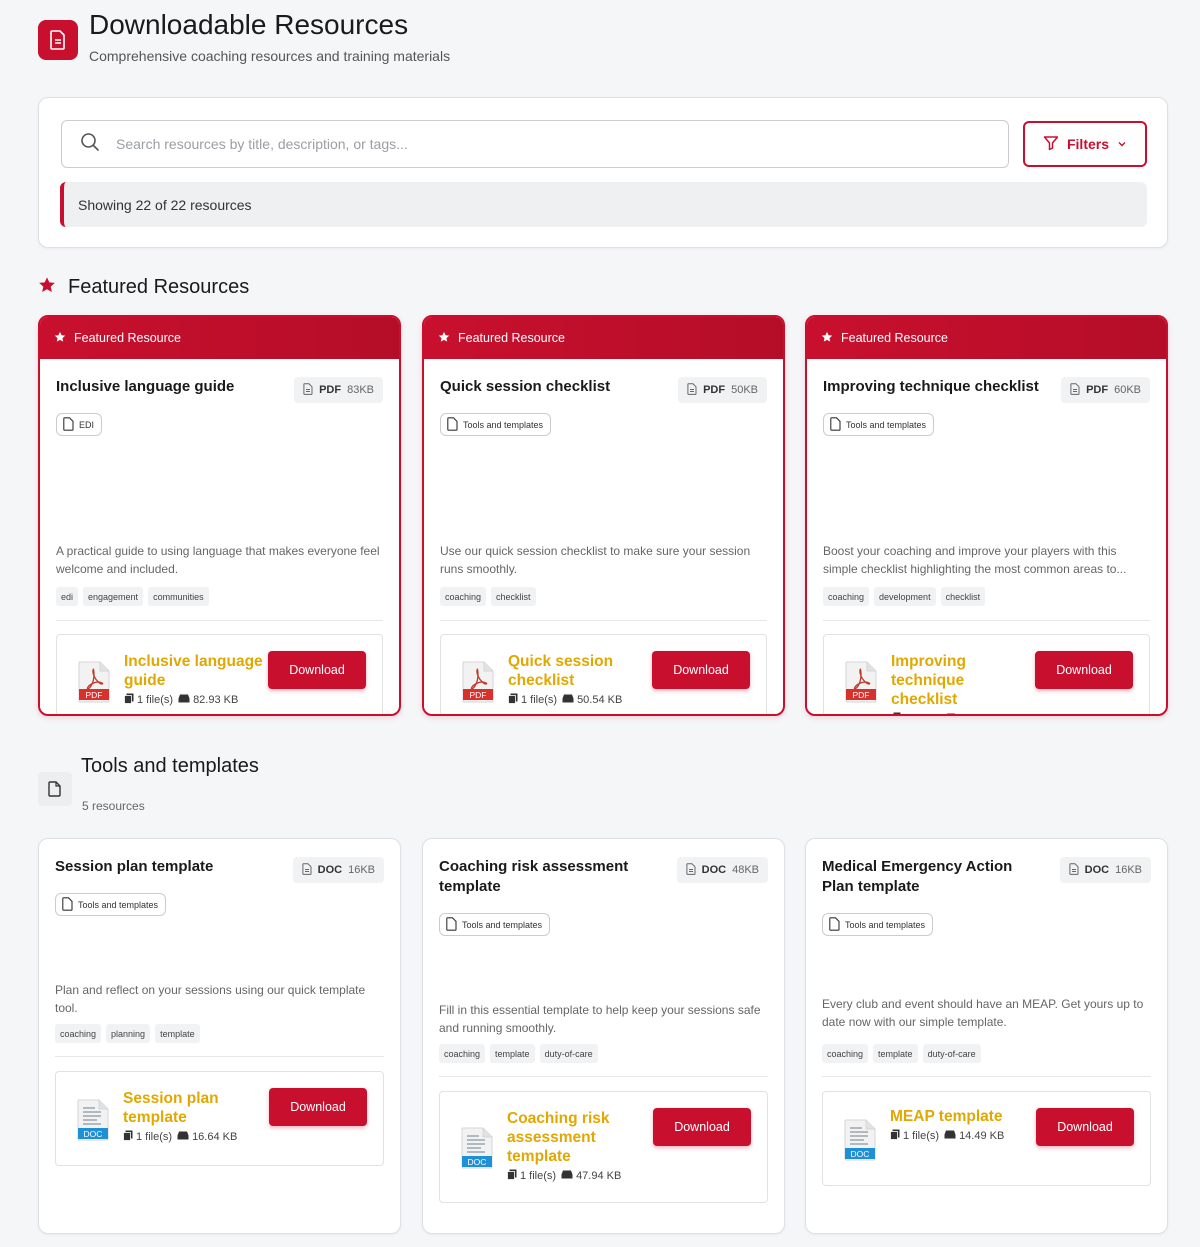 The image size is (1200, 1247). What do you see at coordinates (946, 1116) in the screenshot?
I see `file-name: MEAP template` at bounding box center [946, 1116].